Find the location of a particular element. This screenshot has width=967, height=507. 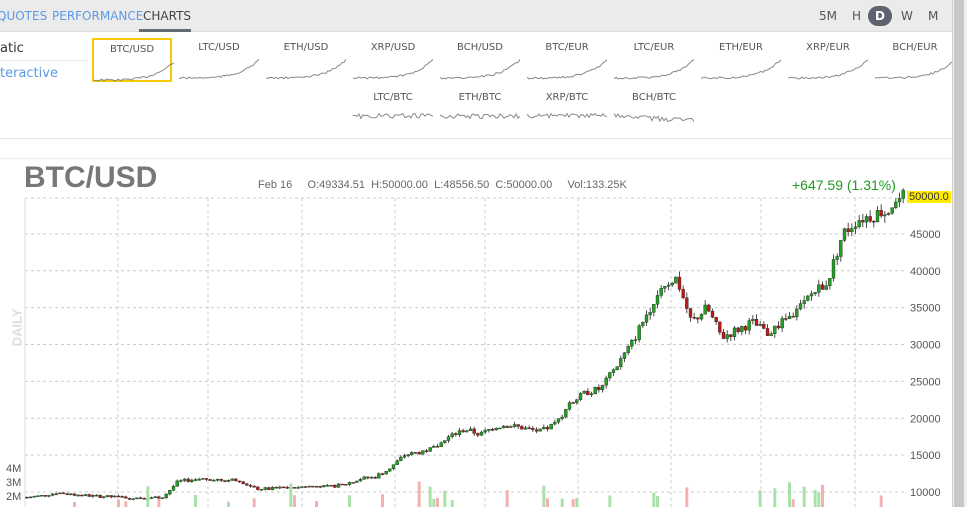

y-tick-label: 10000 is located at coordinates (925, 493).